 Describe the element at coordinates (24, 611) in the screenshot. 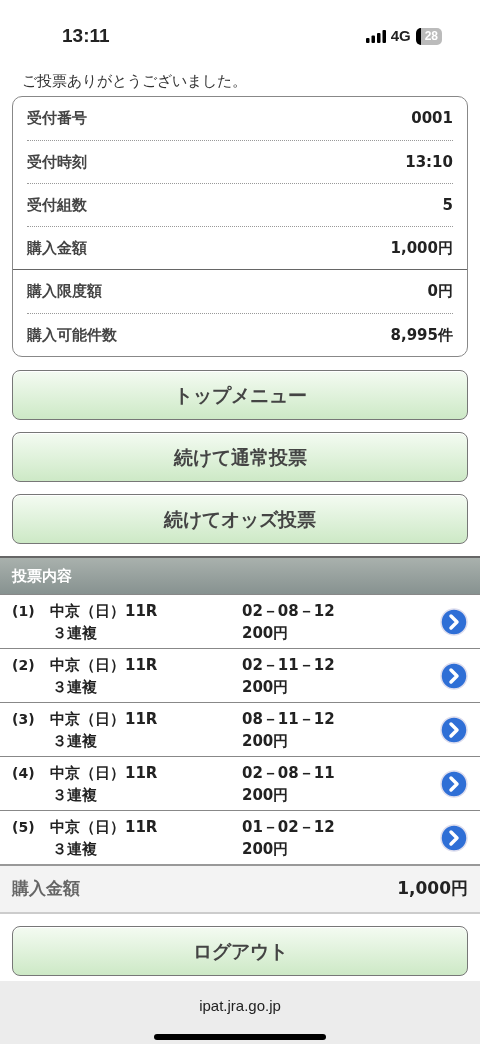

I see `bet-number: (1)` at that location.